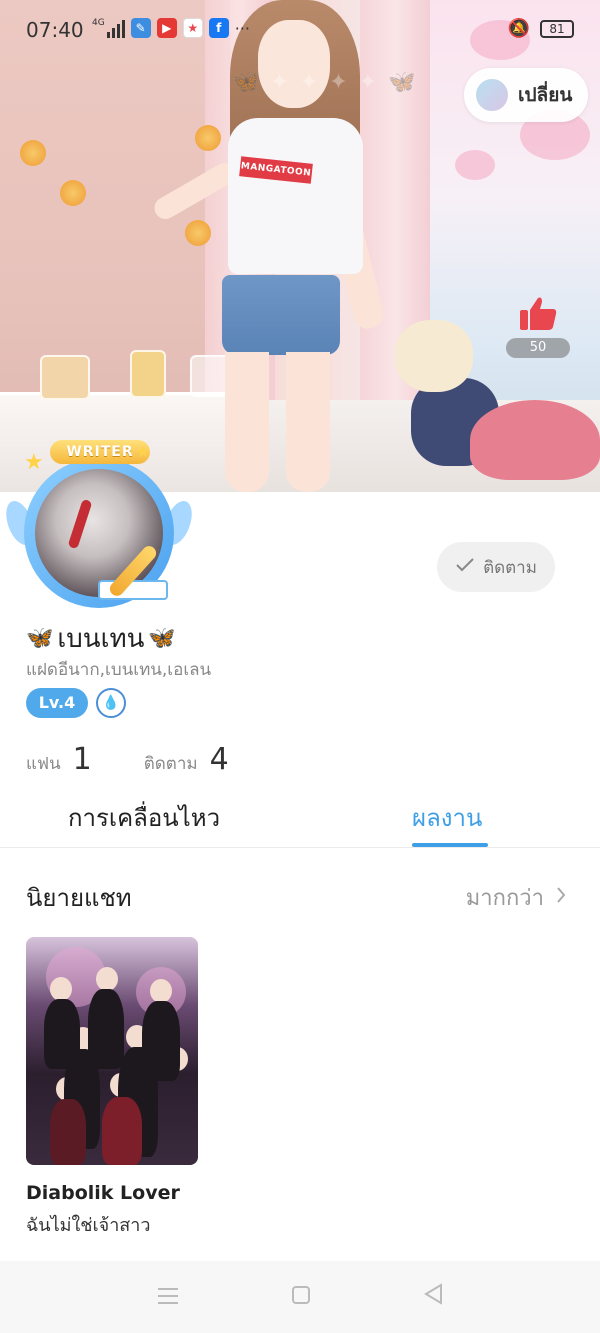 This screenshot has height=1333, width=600. What do you see at coordinates (144, 817) in the screenshot?
I see `tab-activity: การเคลื่อนไหว` at bounding box center [144, 817].